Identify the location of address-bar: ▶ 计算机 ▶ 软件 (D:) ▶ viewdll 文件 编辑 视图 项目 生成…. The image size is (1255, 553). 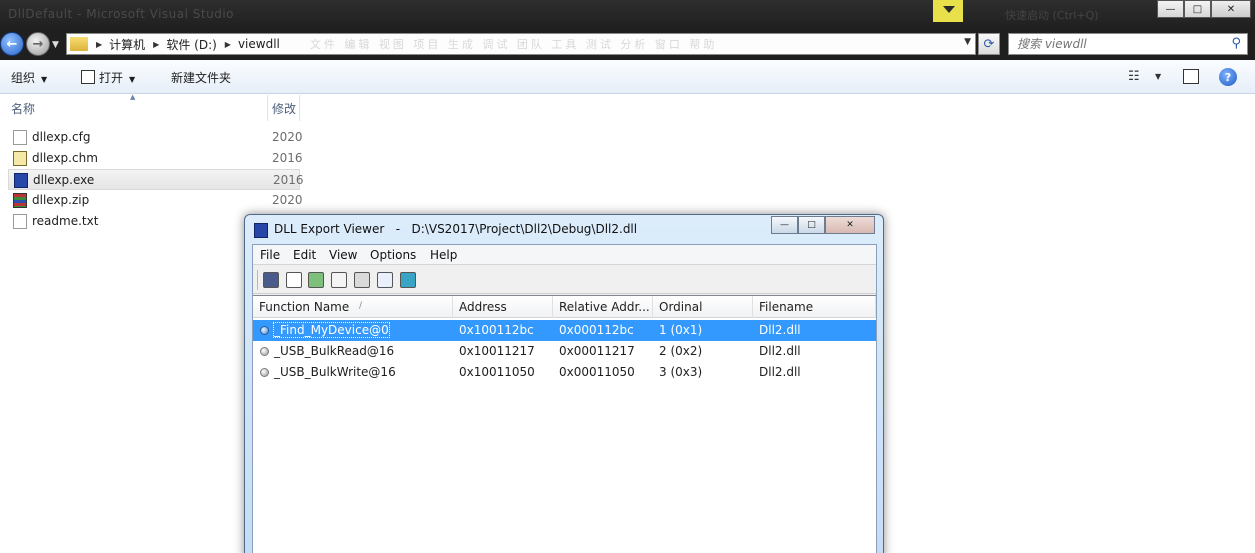
(521, 44).